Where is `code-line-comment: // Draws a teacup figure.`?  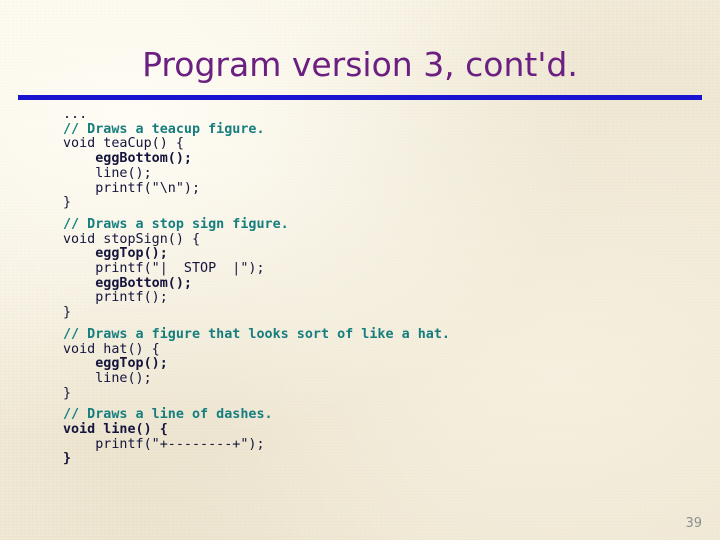 code-line-comment: // Draws a teacup figure. is located at coordinates (164, 129).